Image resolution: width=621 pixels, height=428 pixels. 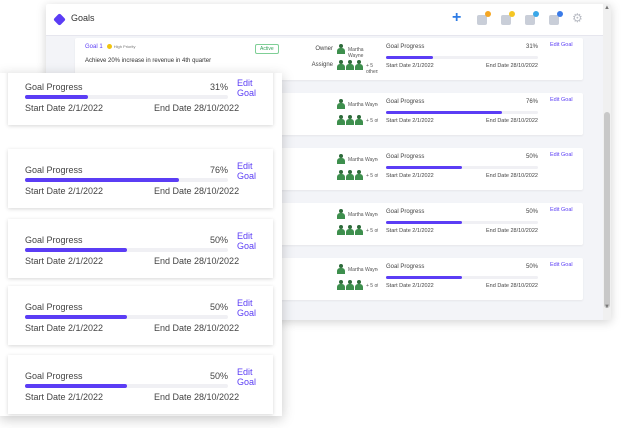 I want to click on notification-icon, so click(x=555, y=18).